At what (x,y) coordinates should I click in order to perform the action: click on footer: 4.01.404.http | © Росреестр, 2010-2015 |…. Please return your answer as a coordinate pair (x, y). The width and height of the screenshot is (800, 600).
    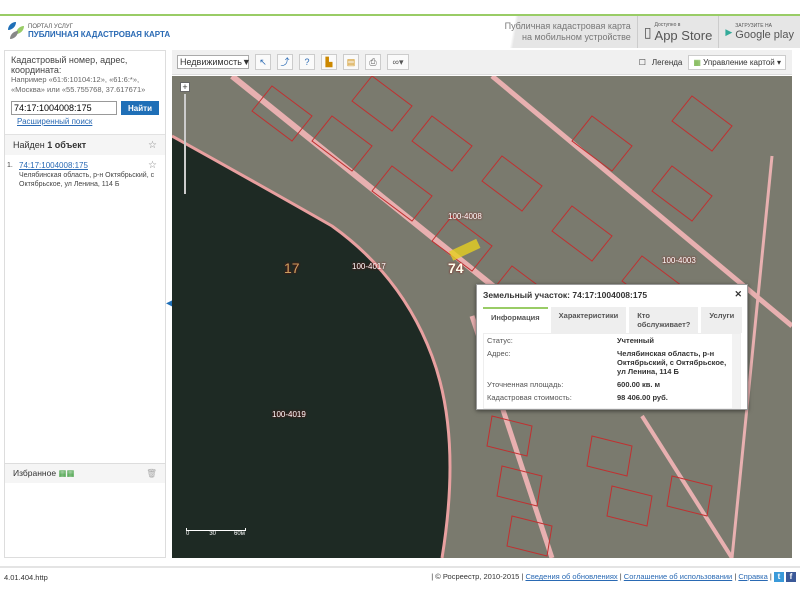
    Looking at the image, I should click on (400, 576).